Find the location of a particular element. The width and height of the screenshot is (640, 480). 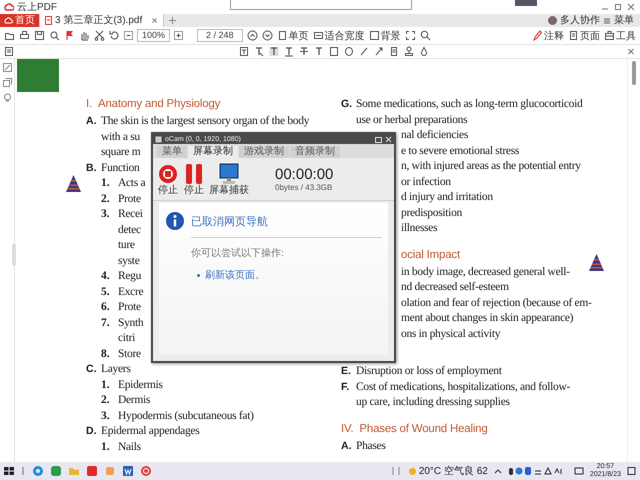

storage-info: 0bytes / 43.3GB is located at coordinates (304, 187).